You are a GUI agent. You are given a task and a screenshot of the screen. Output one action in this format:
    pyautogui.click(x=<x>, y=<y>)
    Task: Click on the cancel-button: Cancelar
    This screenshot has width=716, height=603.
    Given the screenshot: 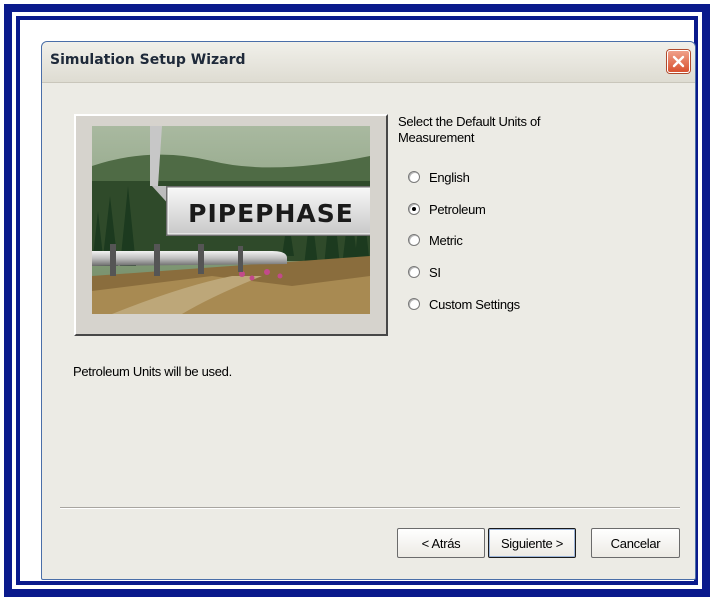 What is the action you would take?
    pyautogui.click(x=635, y=543)
    